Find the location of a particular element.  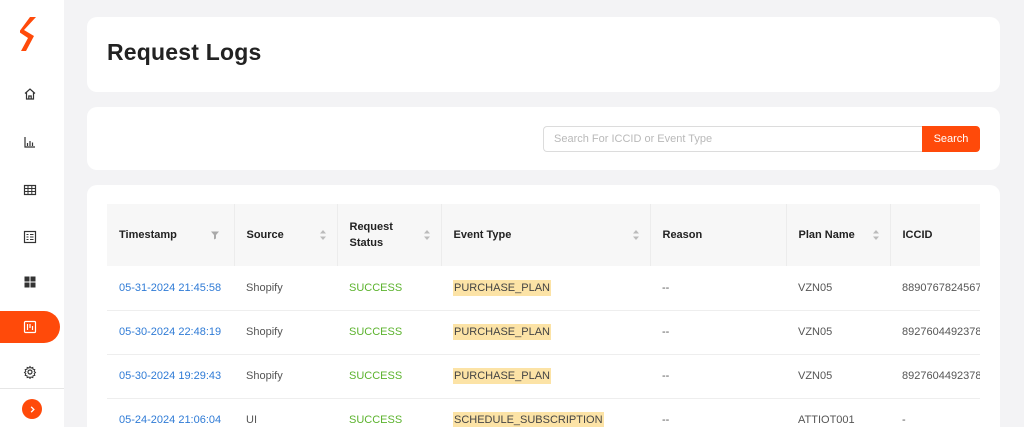

column-header-plan-name: Plan Name is located at coordinates (838, 235).